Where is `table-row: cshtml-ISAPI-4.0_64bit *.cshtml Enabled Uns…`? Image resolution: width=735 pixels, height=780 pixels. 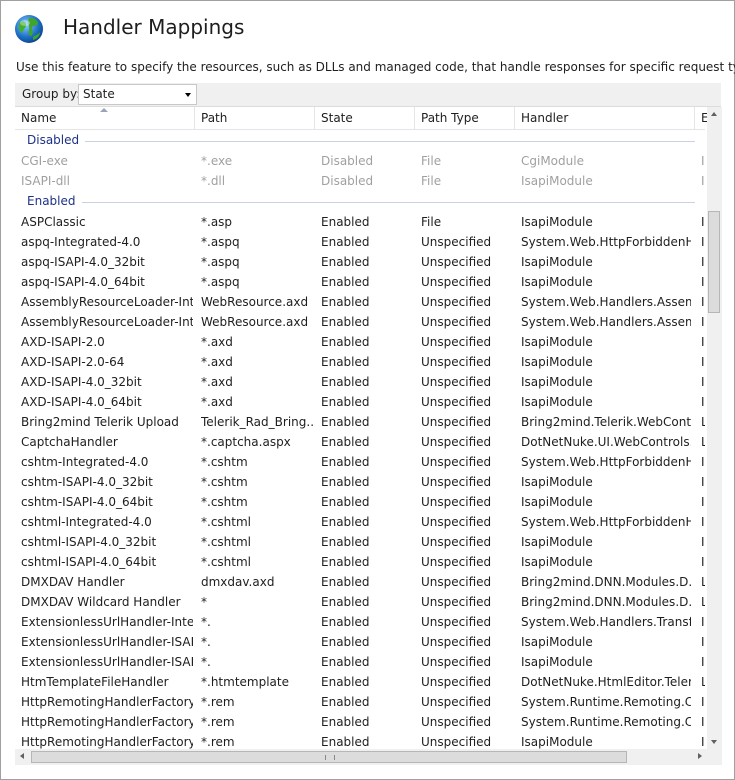 table-row: cshtml-ISAPI-4.0_64bit *.cshtml Enabled Uns… is located at coordinates (360, 562).